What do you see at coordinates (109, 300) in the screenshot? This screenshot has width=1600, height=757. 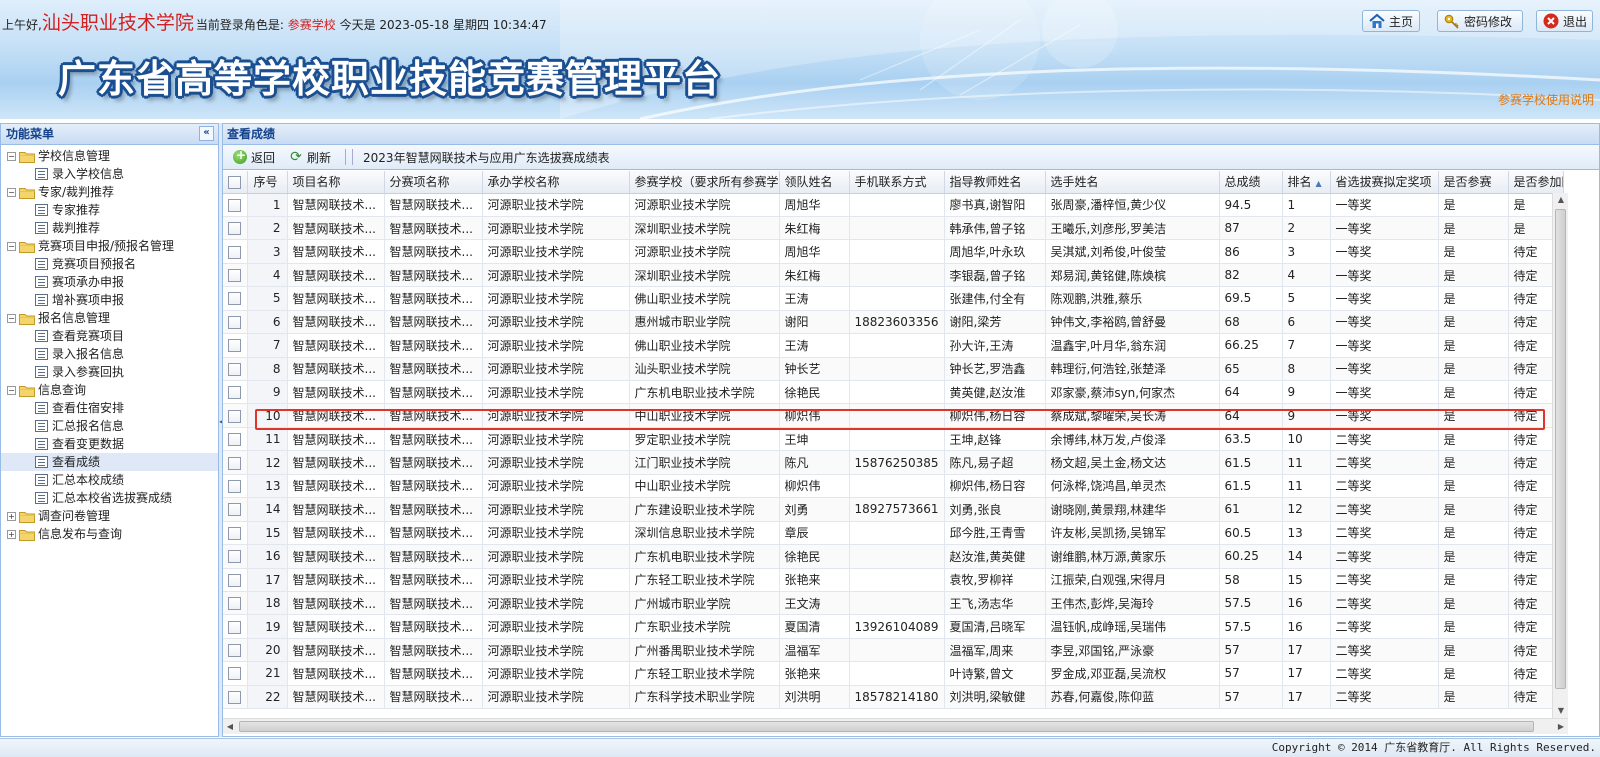 I see `menu-item: 增补赛项申报` at bounding box center [109, 300].